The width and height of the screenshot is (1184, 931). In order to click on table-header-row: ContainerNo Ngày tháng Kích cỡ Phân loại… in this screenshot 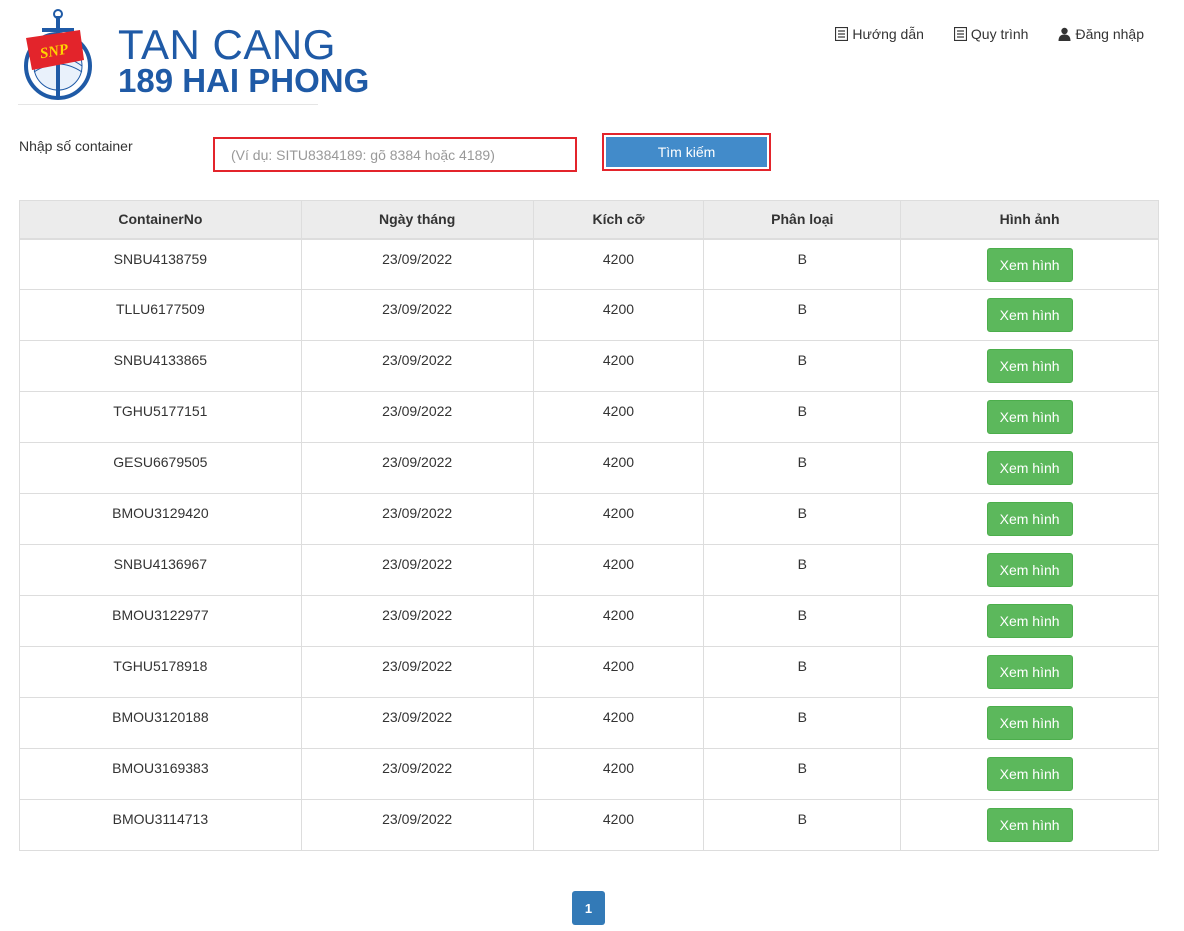, I will do `click(589, 220)`.